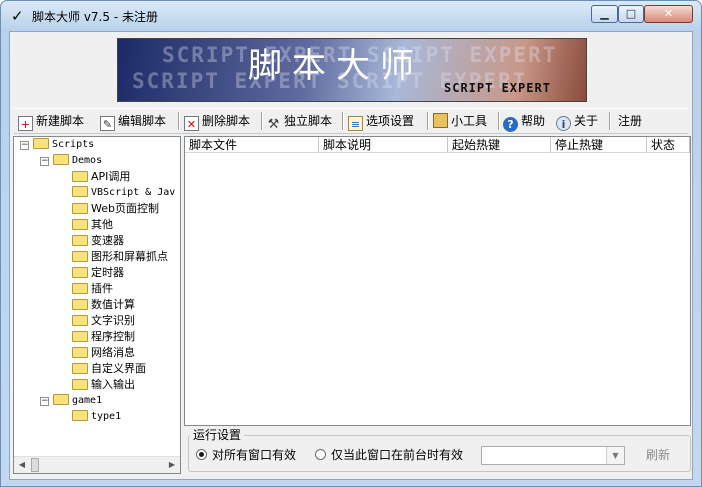 This screenshot has height=487, width=702. I want to click on tree-node-label: API调用, so click(111, 176).